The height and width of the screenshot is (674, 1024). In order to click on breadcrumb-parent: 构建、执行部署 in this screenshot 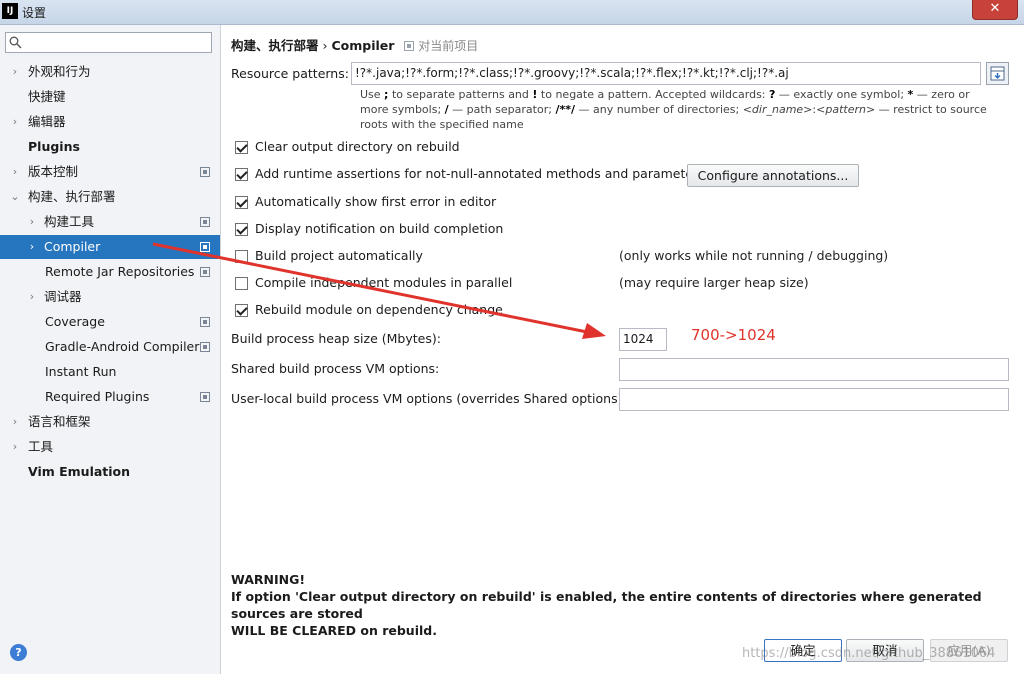, I will do `click(275, 45)`.